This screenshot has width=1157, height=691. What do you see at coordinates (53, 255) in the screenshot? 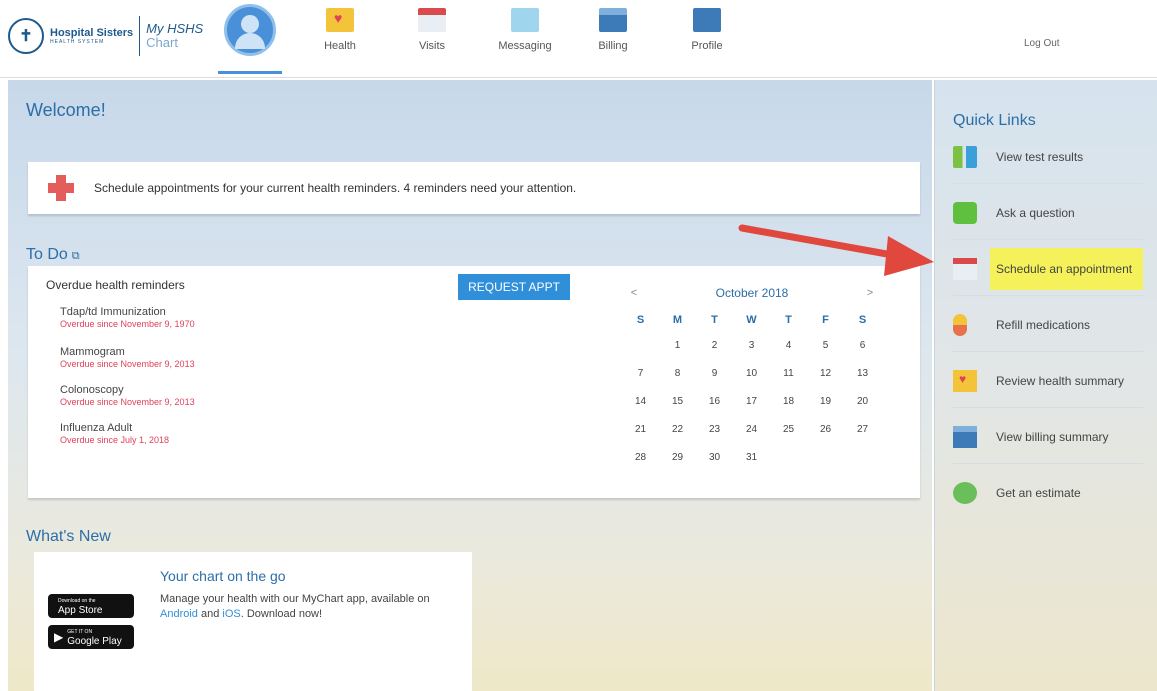
I see `todo-title: To Do ⧉` at bounding box center [53, 255].